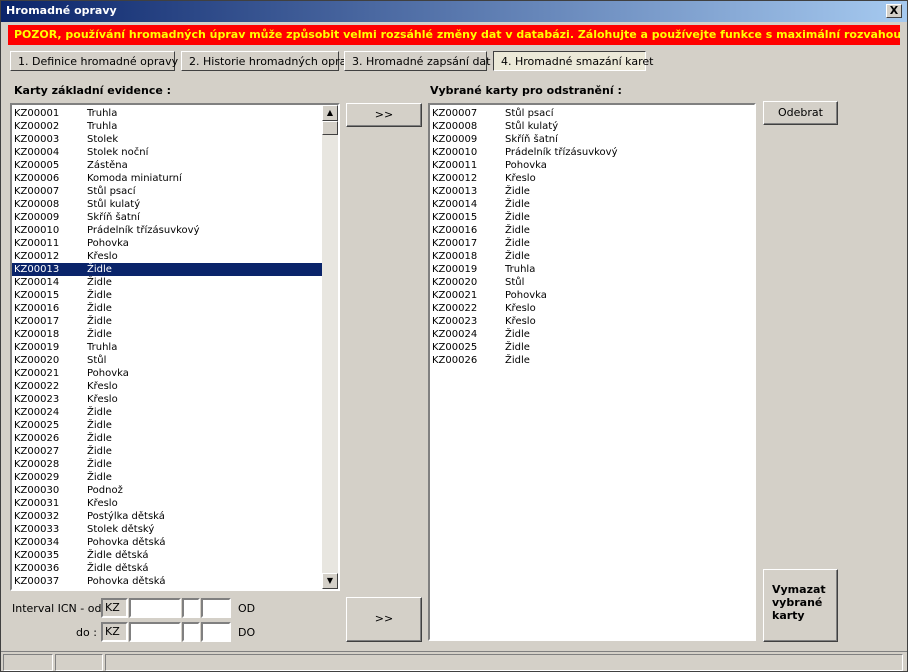  I want to click on list-item: KZ00036 Židle dětská, so click(167, 568).